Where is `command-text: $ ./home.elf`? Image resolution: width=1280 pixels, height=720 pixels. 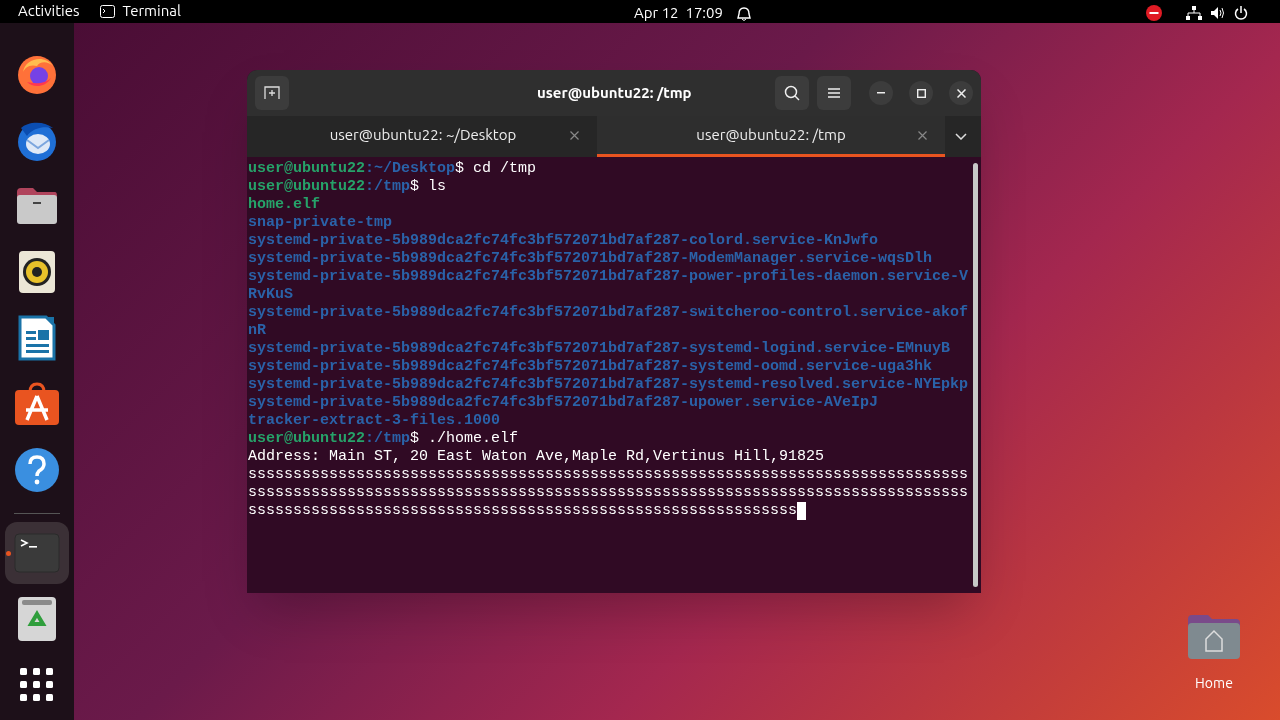 command-text: $ ./home.elf is located at coordinates (464, 439).